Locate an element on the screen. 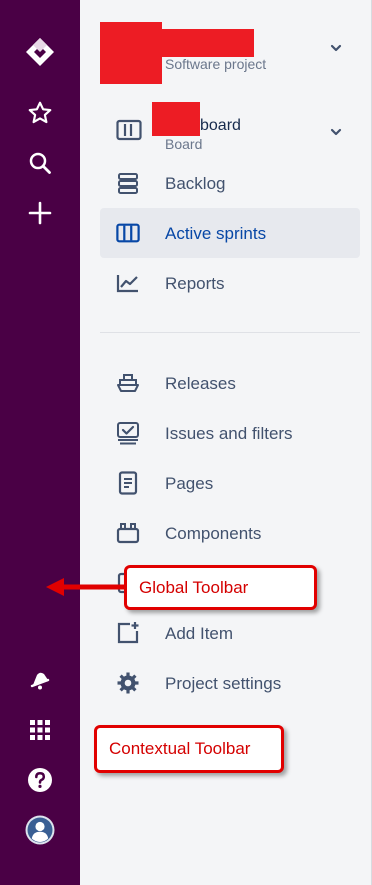 This screenshot has height=885, width=372. backlog-icon is located at coordinates (128, 183).